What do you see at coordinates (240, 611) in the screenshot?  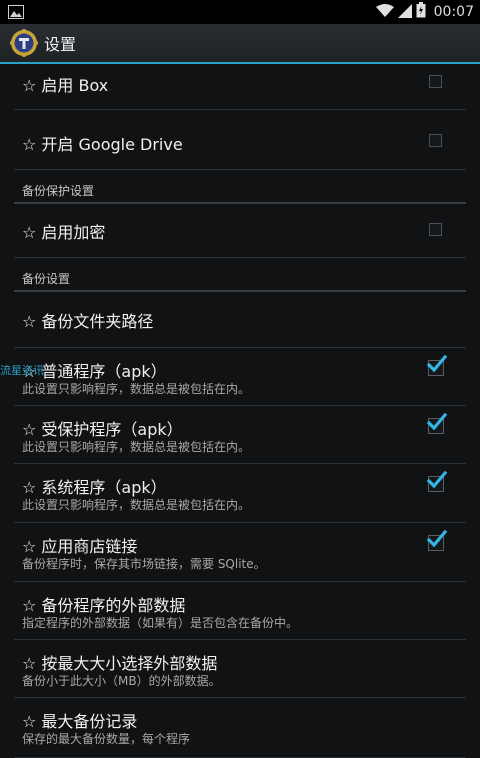 I see `preference-row: ☆ 备份程序的外部数据 指定程序的外部数据（如果有）是否包含在备份中。` at bounding box center [240, 611].